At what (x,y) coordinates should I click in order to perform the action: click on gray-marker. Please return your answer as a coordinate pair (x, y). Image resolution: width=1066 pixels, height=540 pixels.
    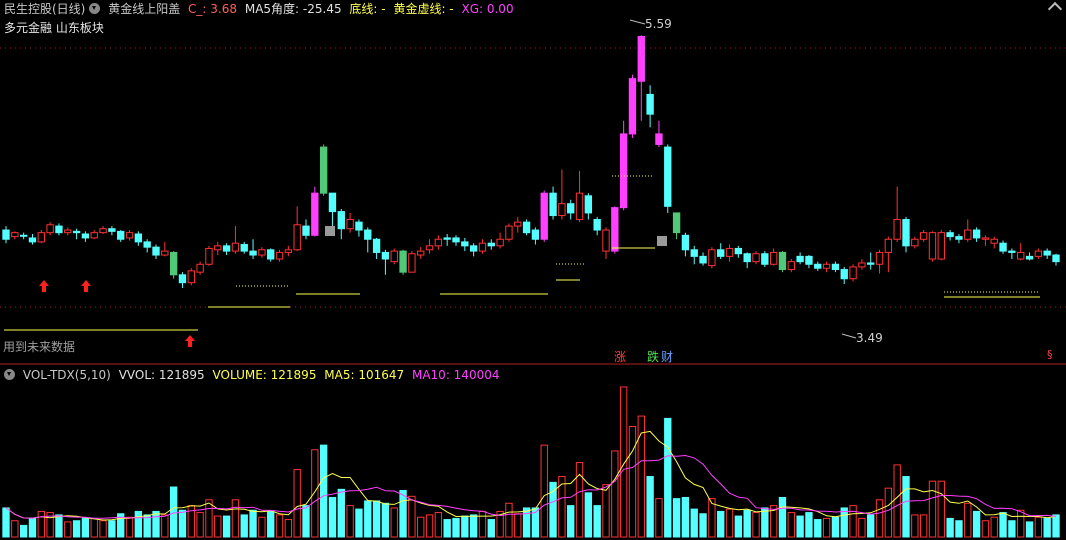
    Looking at the image, I should click on (330, 231).